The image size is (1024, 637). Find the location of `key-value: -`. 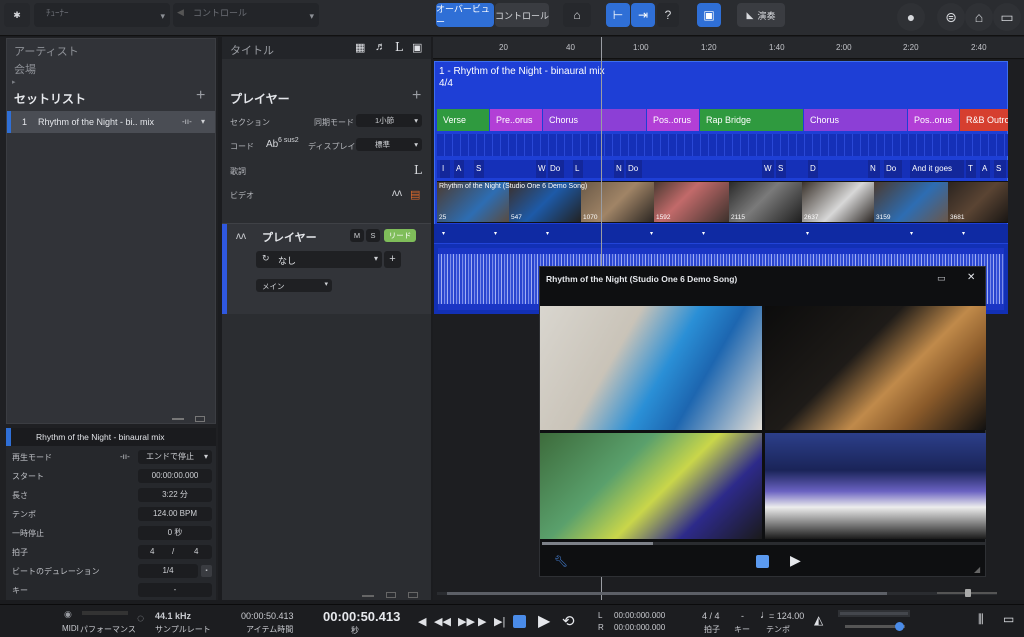

key-value: - is located at coordinates (742, 616).